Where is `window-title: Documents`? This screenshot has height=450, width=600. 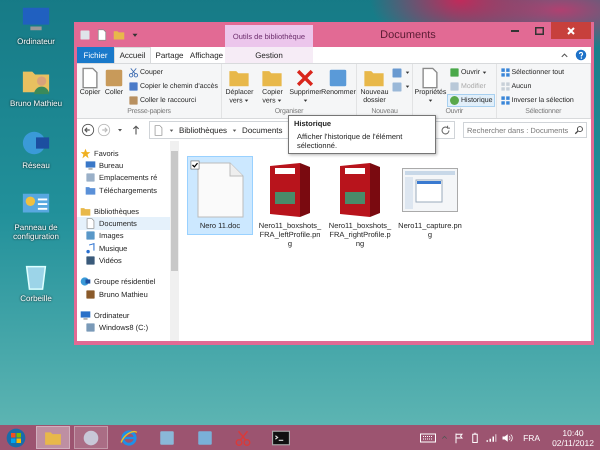
window-title: Documents is located at coordinates (408, 34).